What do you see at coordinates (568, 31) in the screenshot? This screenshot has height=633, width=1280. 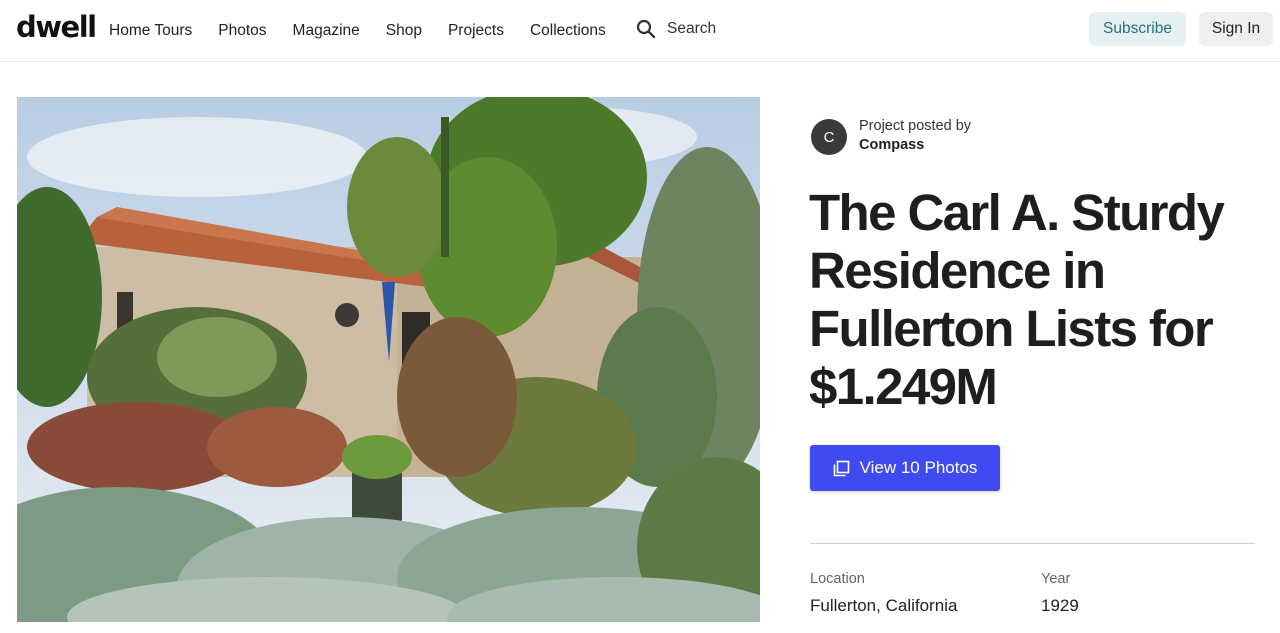 I see `nav-collections: Collections` at bounding box center [568, 31].